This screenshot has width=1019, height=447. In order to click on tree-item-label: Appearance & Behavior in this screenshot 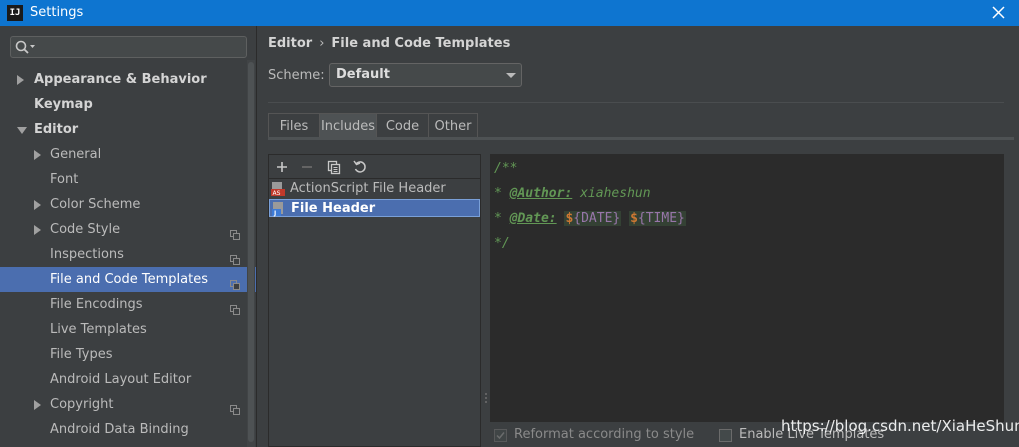, I will do `click(120, 79)`.